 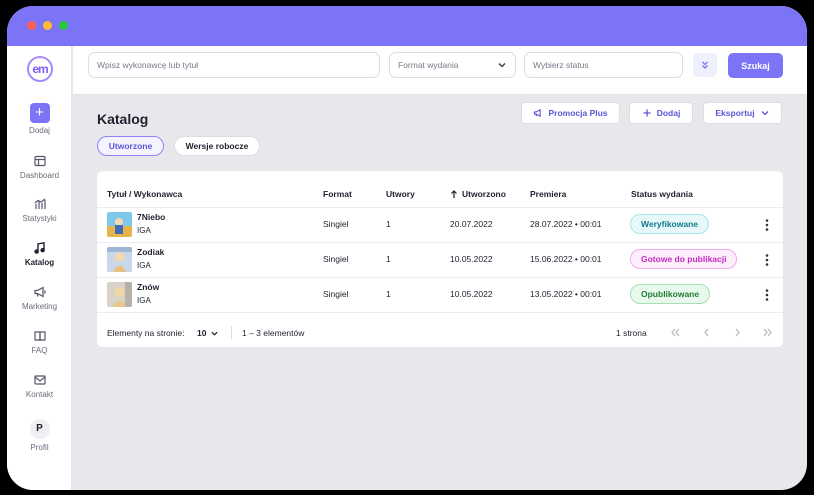 I want to click on promo-plus-label: Promocja Plus, so click(x=578, y=113).